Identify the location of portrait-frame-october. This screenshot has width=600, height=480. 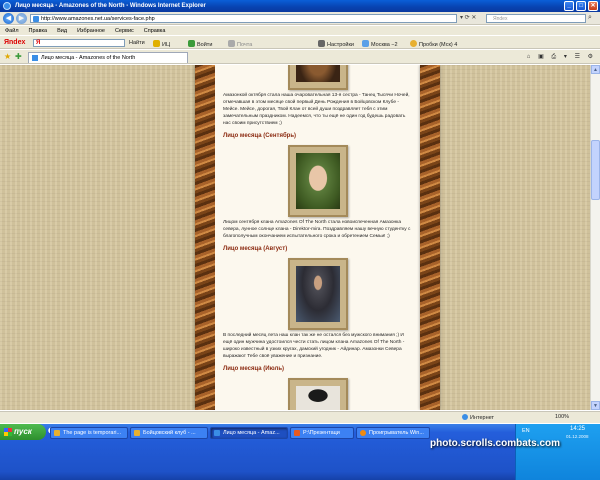
(317, 77).